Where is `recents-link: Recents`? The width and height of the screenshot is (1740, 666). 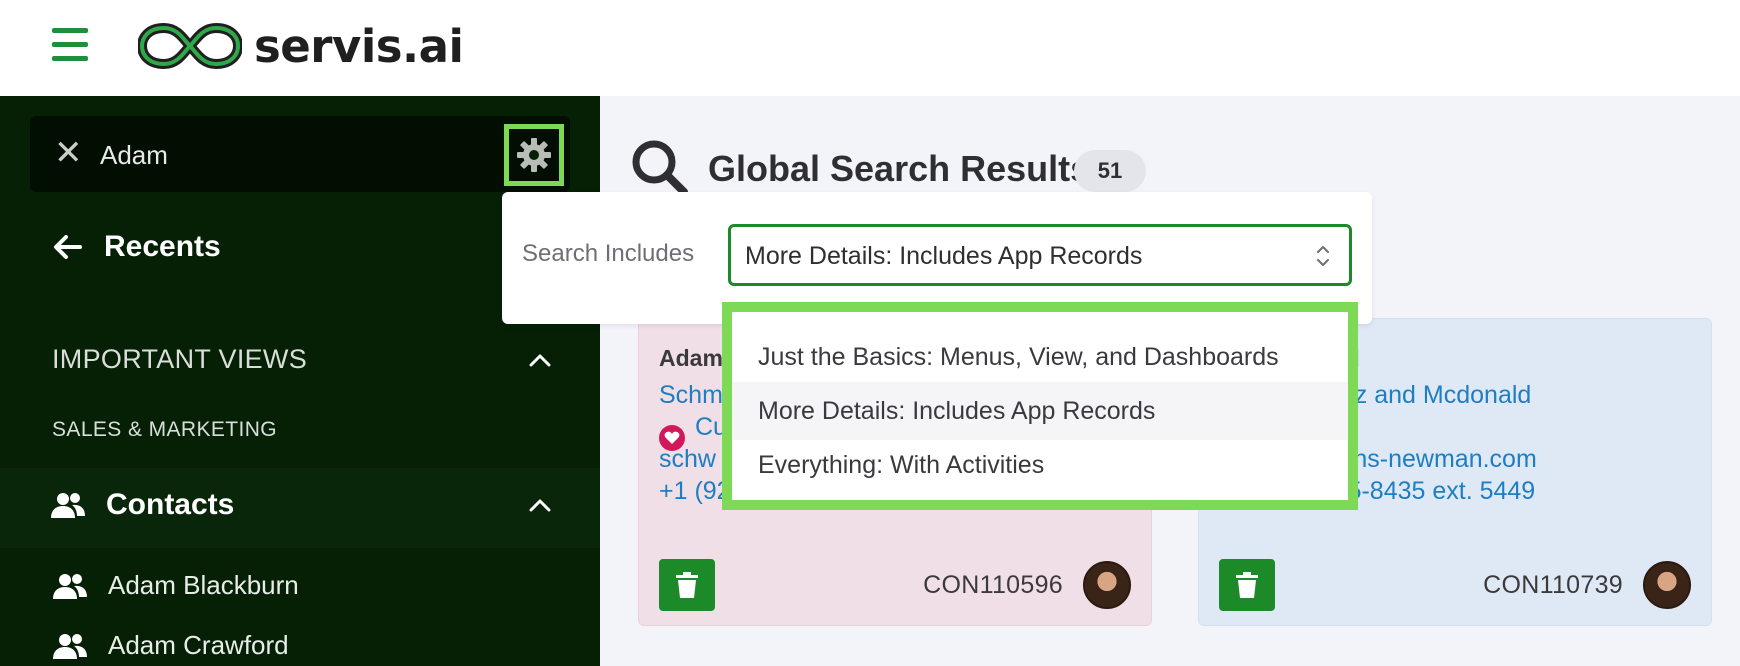
recents-link: Recents is located at coordinates (136, 247).